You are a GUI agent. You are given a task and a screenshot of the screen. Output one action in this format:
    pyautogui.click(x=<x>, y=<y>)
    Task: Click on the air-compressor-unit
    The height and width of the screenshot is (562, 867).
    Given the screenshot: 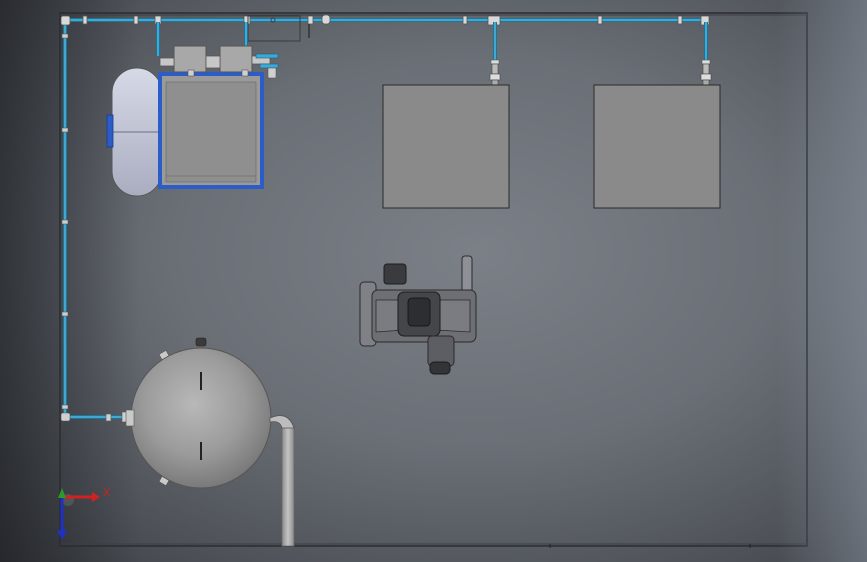 What is the action you would take?
    pyautogui.click(x=192, y=121)
    